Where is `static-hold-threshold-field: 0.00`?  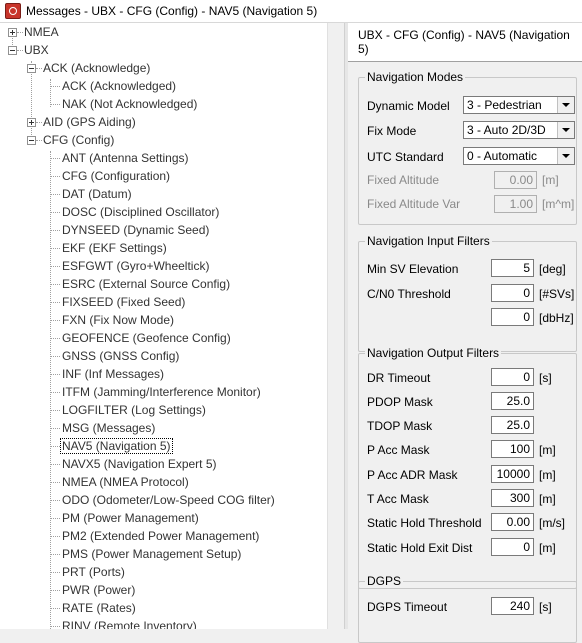
static-hold-threshold-field: 0.00 is located at coordinates (512, 522).